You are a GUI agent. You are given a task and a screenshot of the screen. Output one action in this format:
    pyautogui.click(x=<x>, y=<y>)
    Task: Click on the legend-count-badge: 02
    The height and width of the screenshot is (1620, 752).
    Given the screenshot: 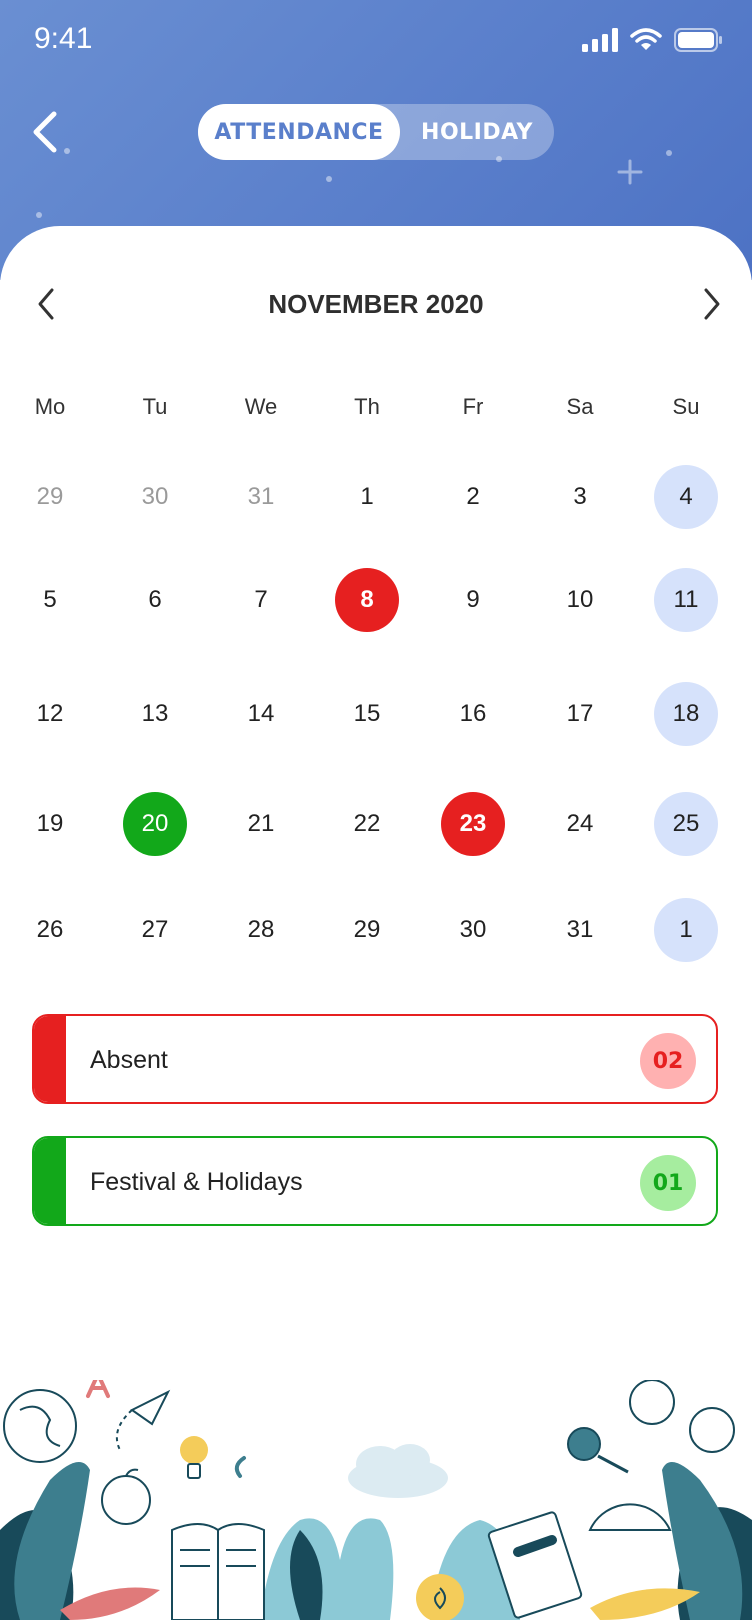 What is the action you would take?
    pyautogui.click(x=668, y=1061)
    